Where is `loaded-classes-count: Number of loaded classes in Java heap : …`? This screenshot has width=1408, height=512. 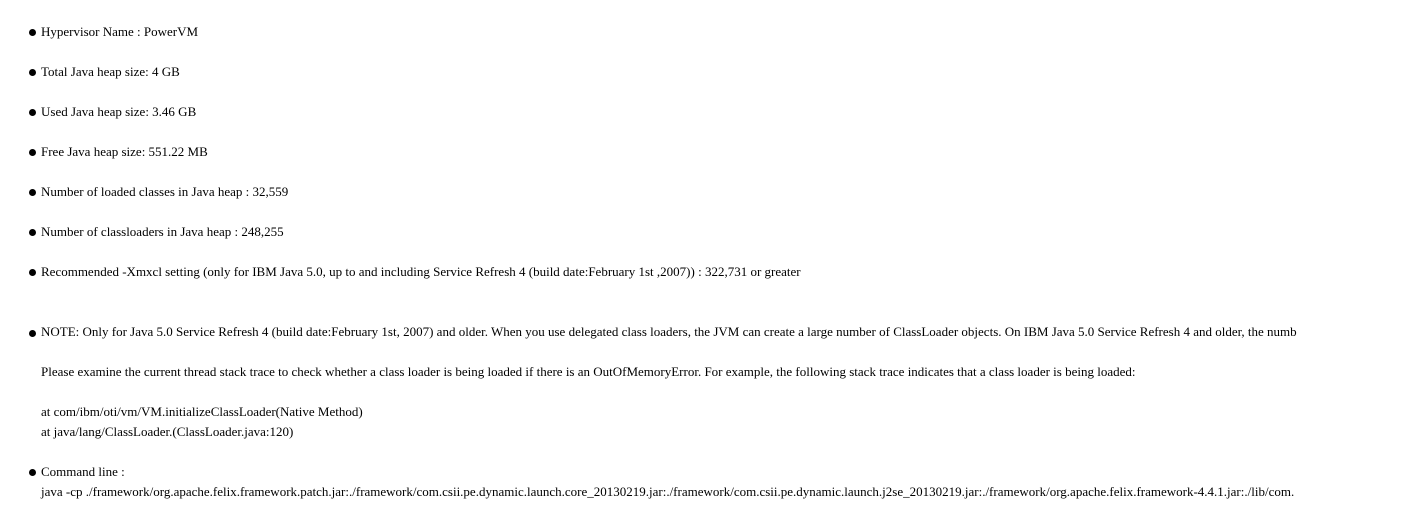 loaded-classes-count: Number of loaded classes in Java heap : … is located at coordinates (165, 191).